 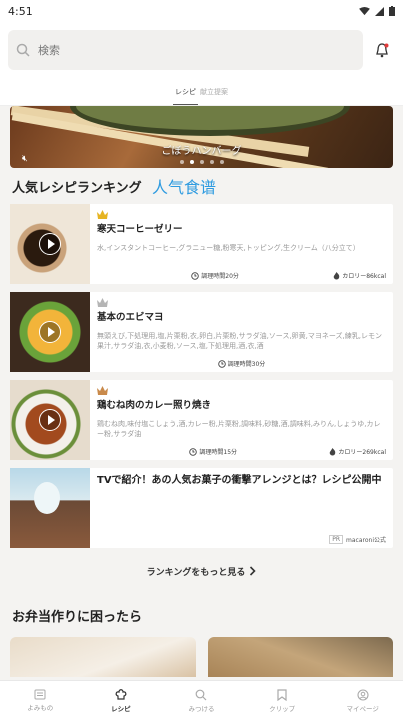 What do you see at coordinates (362, 708) in the screenshot?
I see `nav-label: マイページ` at bounding box center [362, 708].